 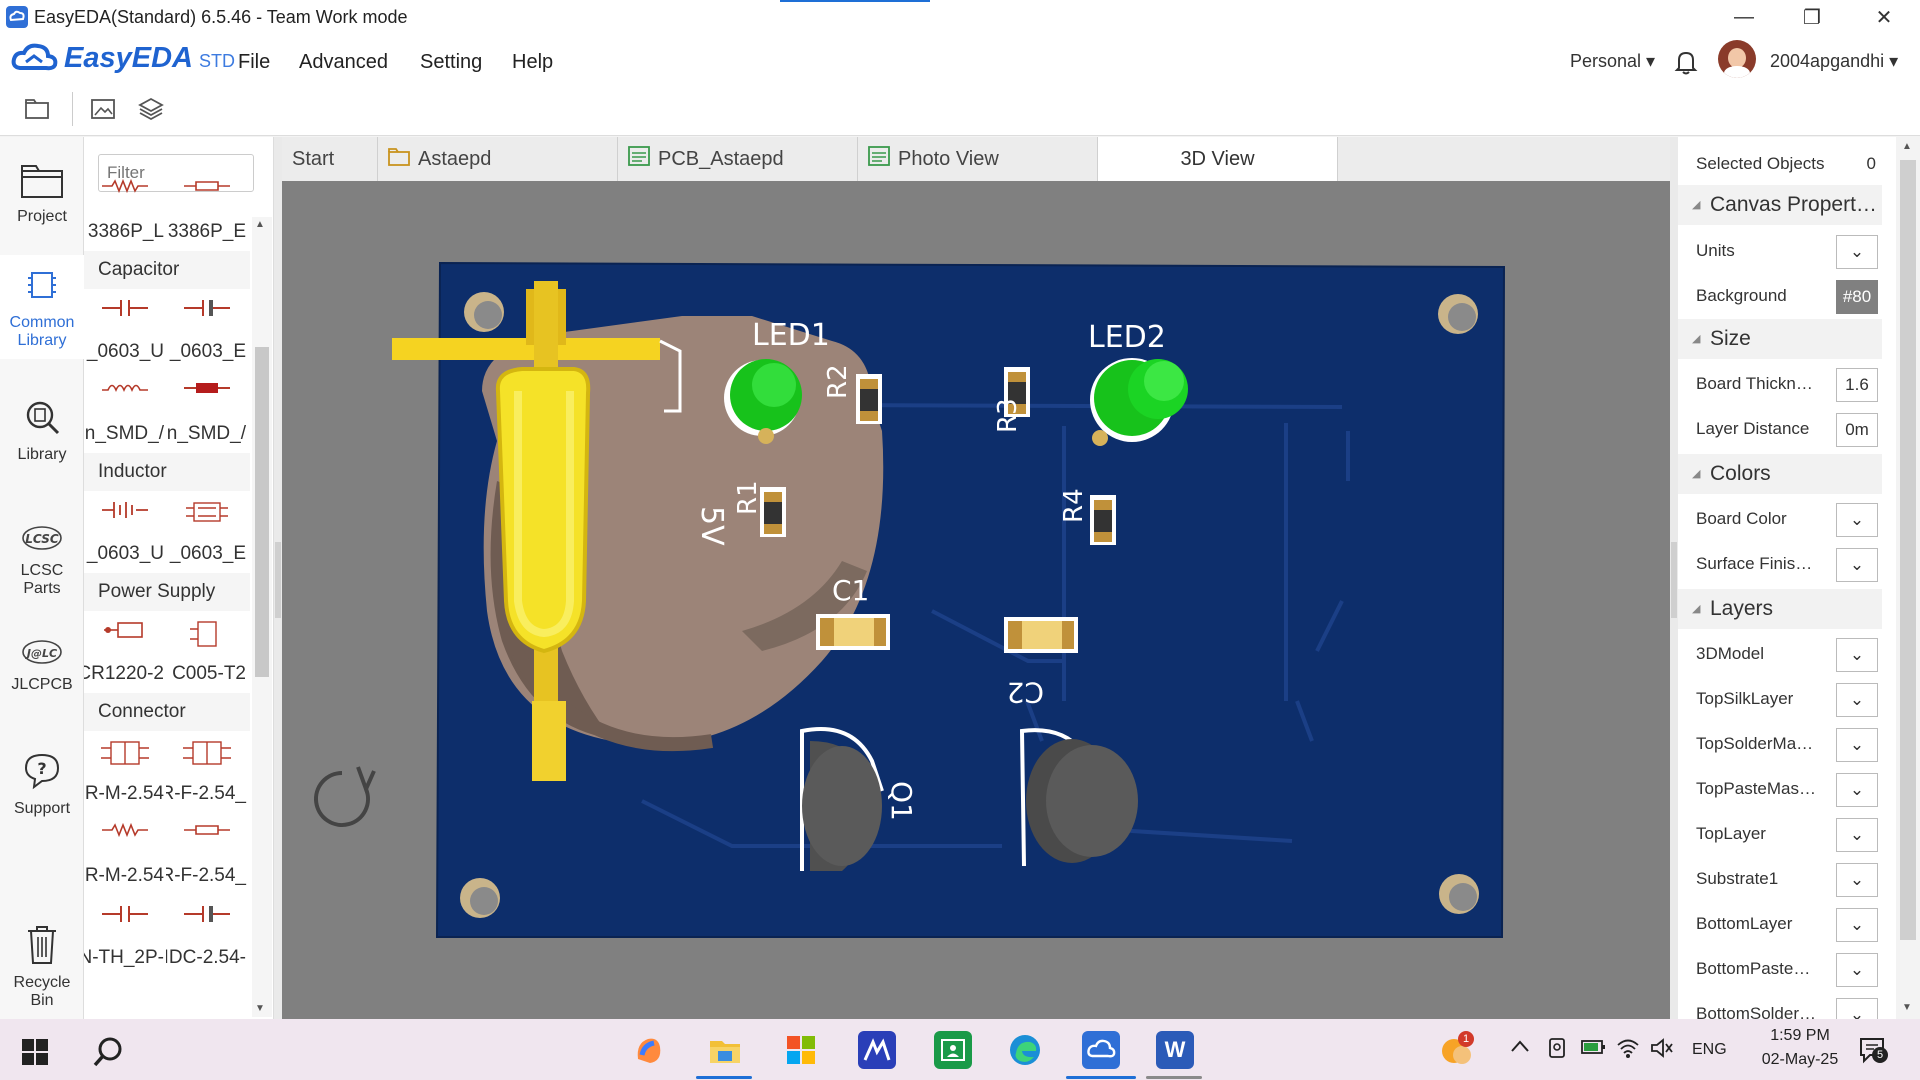 I want to click on library-item: C005-T2, so click(x=207, y=652).